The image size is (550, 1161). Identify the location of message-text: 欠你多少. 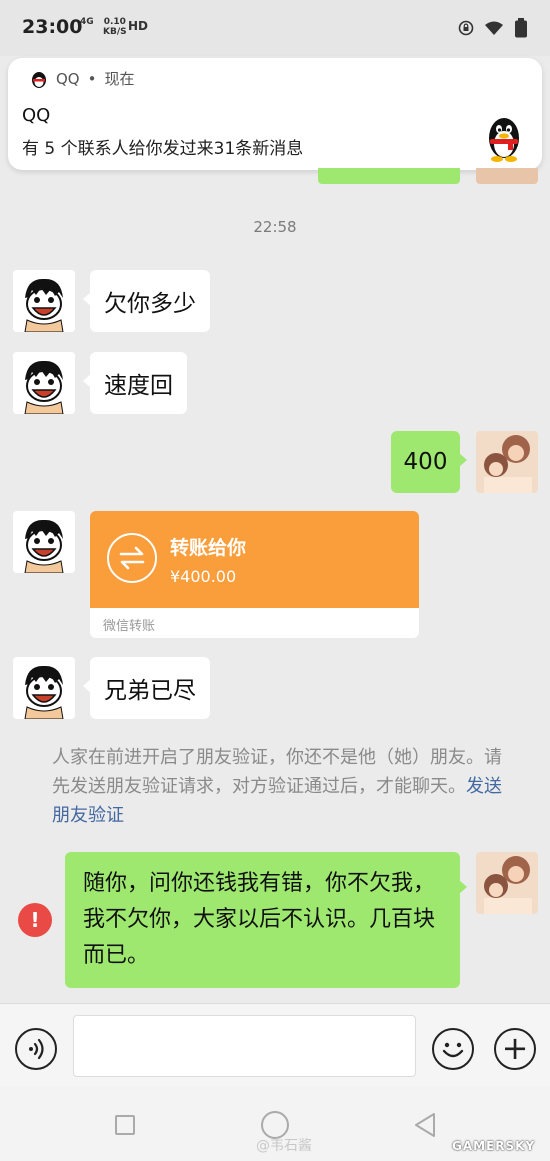
(150, 304).